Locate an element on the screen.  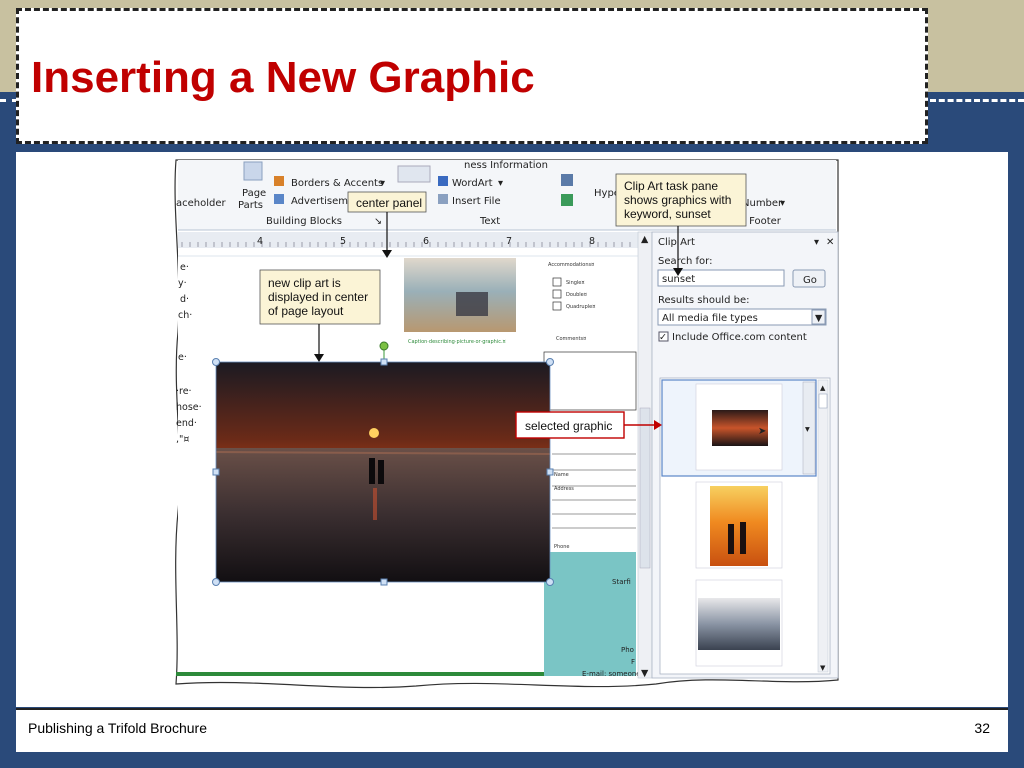
name-field-label: Name is located at coordinates (561, 475).